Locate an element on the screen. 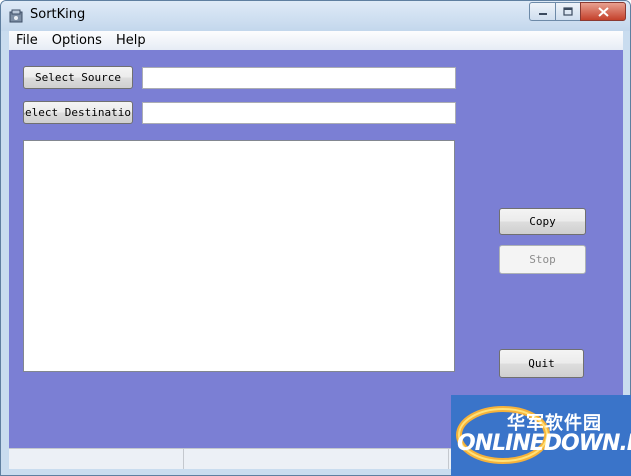 This screenshot has height=476, width=631. watermark-en: ONLINEDOWN.NET is located at coordinates (544, 443).